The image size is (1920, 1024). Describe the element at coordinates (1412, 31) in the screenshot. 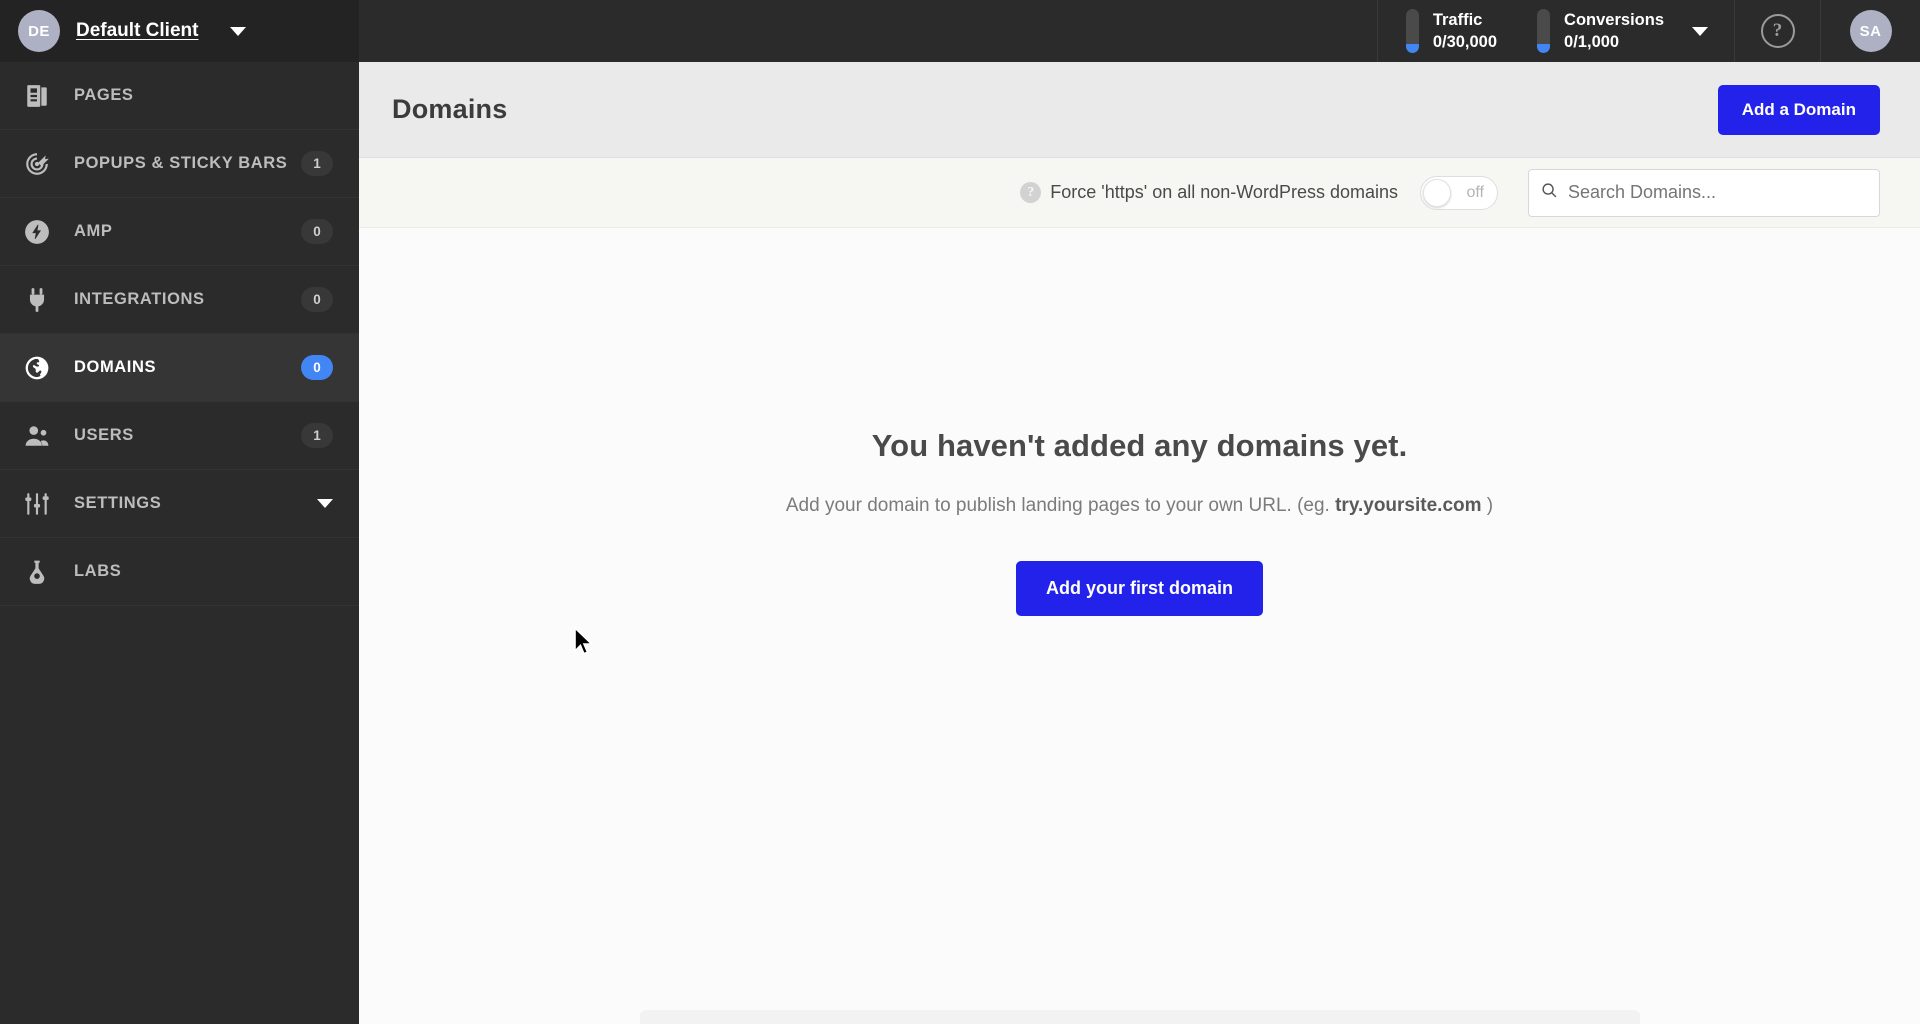

I see `traffic-gauge-icon` at that location.